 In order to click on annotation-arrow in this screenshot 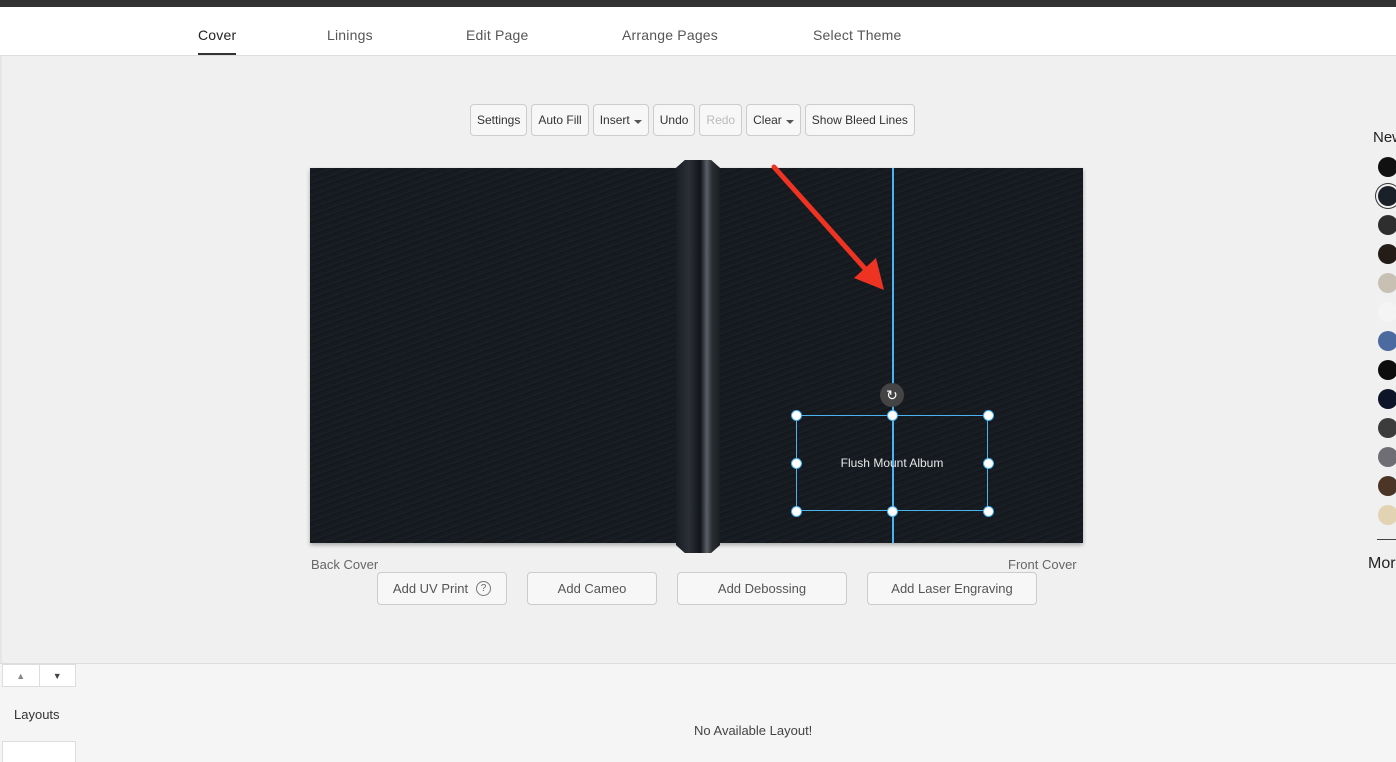, I will do `click(827, 227)`.